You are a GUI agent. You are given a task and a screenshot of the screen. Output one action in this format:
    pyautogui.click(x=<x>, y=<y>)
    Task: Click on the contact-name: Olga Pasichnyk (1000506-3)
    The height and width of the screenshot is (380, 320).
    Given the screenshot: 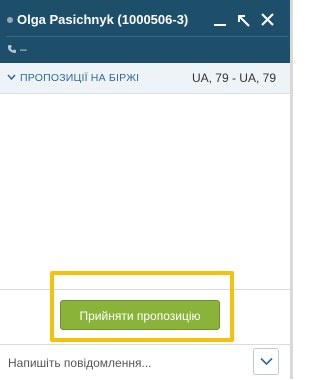 What is the action you would take?
    pyautogui.click(x=103, y=19)
    